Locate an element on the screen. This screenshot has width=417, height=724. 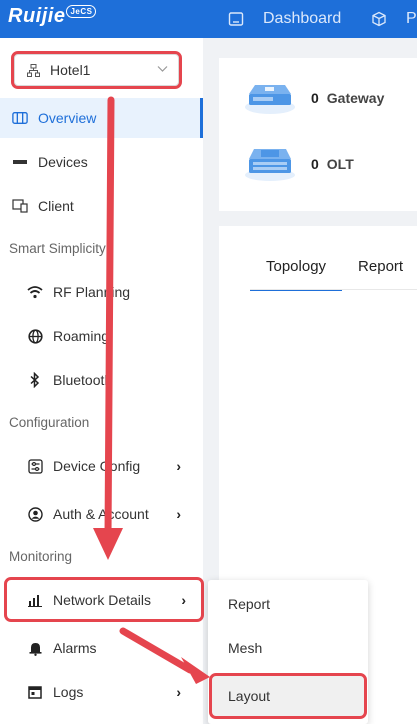
nav-dashboard: Dashboard is located at coordinates (284, 19).